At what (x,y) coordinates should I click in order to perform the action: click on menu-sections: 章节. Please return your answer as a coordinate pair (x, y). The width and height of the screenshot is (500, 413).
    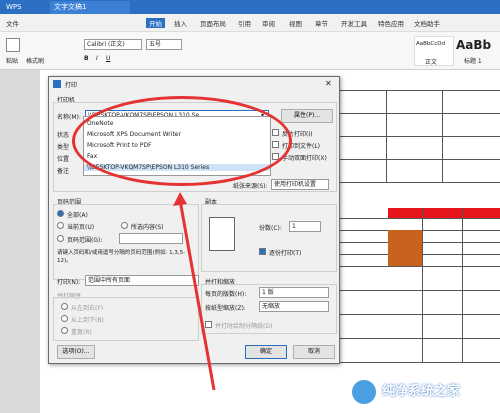
    Looking at the image, I should click on (321, 23).